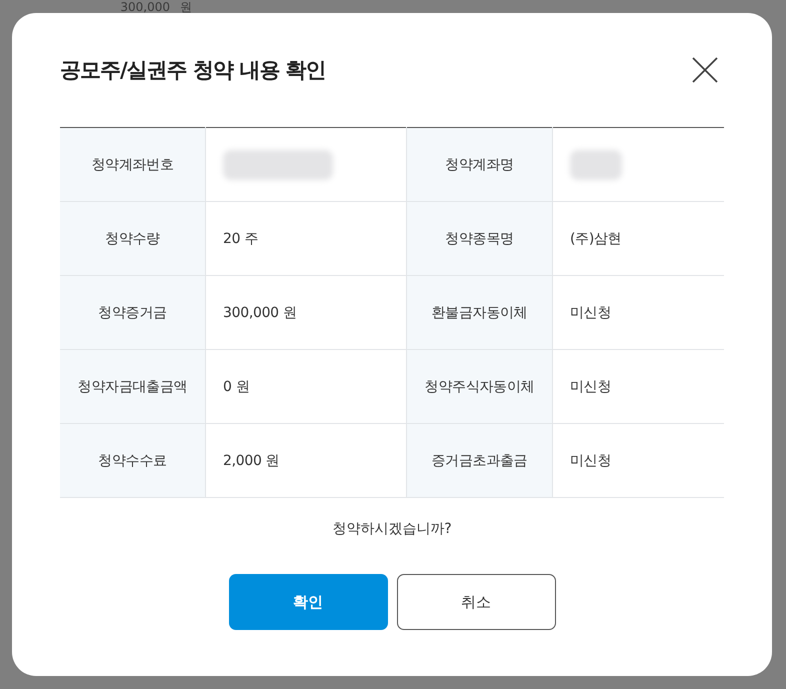 The image size is (786, 689). I want to click on label-cell: 청약계좌명, so click(479, 165).